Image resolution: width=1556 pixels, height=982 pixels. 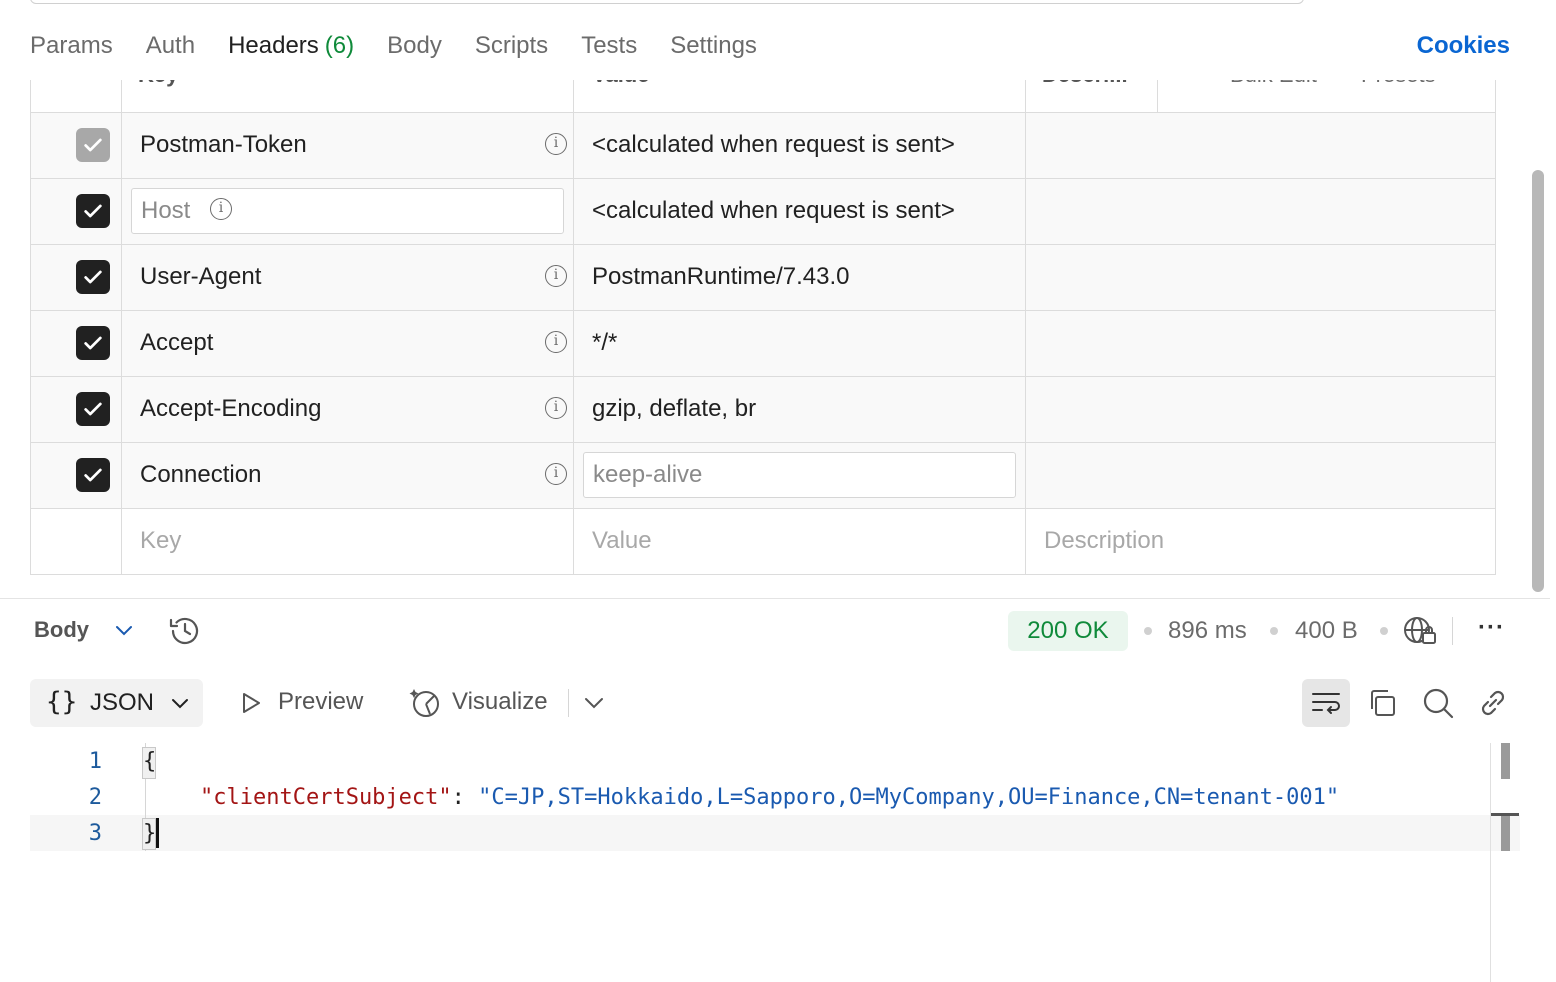 I want to click on header-desc-col: Descri... ··· Bulk Edit Presets, so click(x=1260, y=96).